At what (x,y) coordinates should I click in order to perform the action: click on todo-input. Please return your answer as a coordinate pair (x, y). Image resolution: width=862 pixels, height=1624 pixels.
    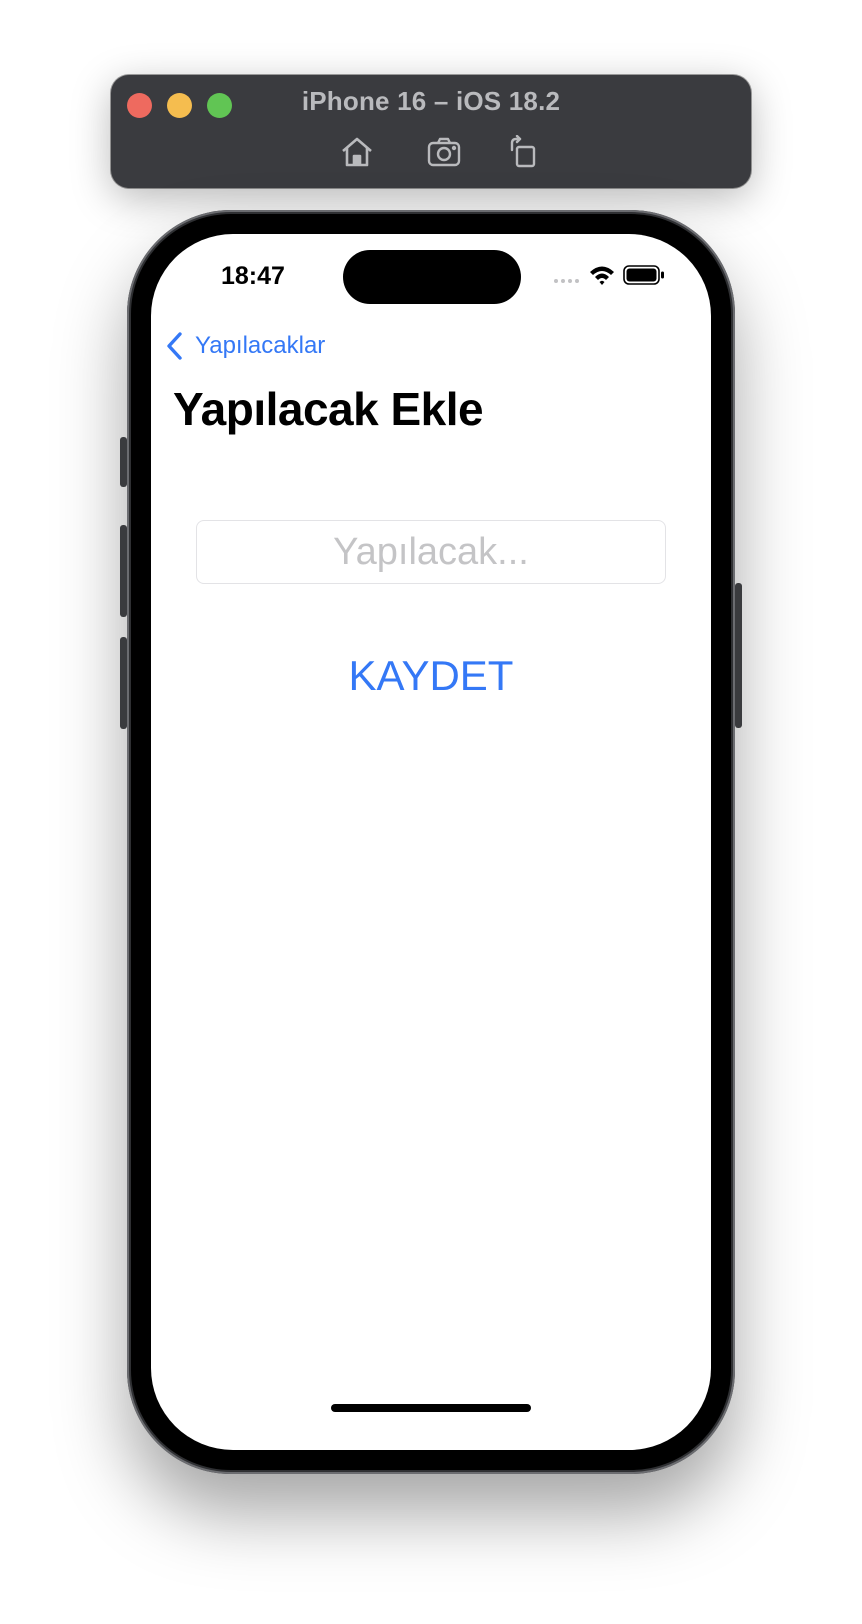
    Looking at the image, I should click on (431, 552).